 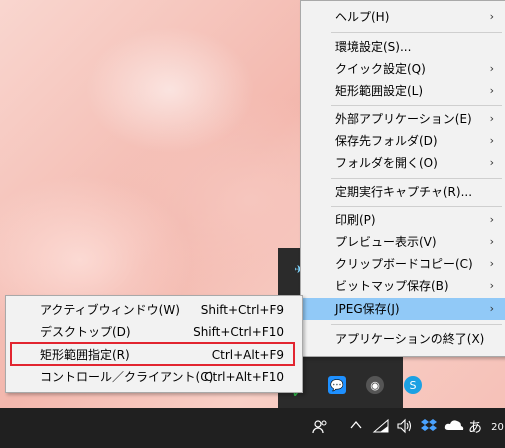 What do you see at coordinates (429, 428) in the screenshot?
I see `dropbox-icon` at bounding box center [429, 428].